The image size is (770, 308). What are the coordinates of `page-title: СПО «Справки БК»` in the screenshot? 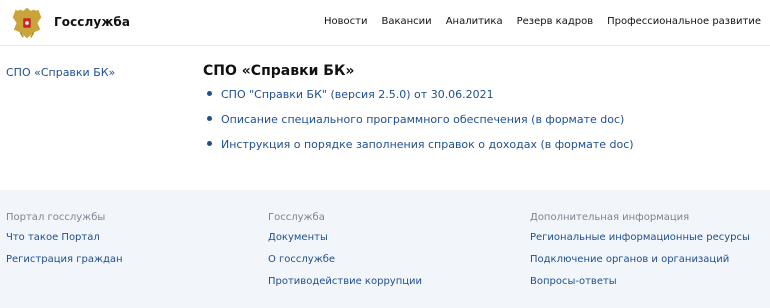 It's located at (279, 71).